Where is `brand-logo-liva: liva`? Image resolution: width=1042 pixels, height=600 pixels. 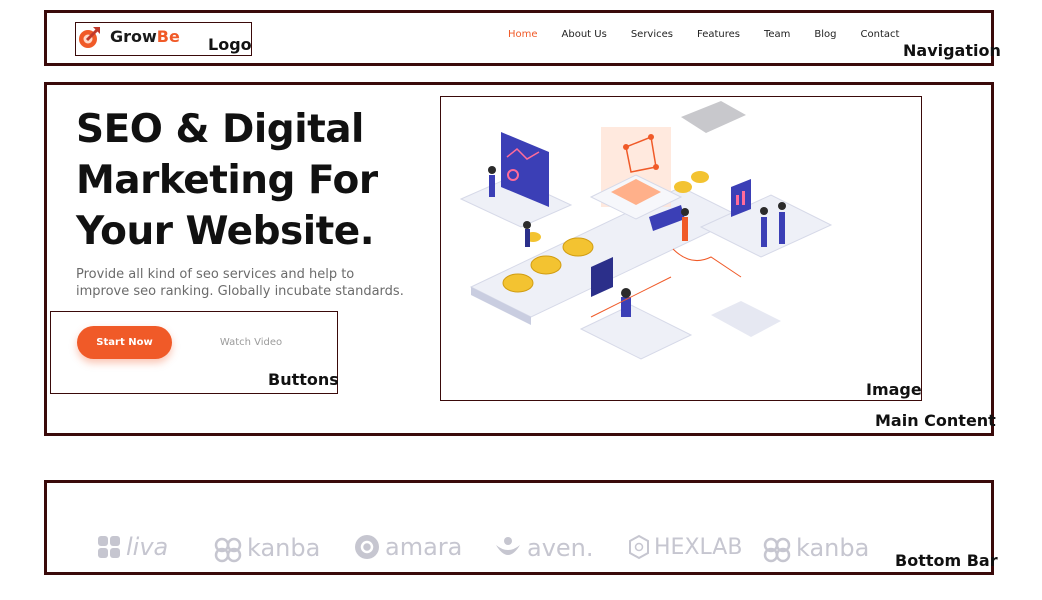 brand-logo-liva: liva is located at coordinates (132, 547).